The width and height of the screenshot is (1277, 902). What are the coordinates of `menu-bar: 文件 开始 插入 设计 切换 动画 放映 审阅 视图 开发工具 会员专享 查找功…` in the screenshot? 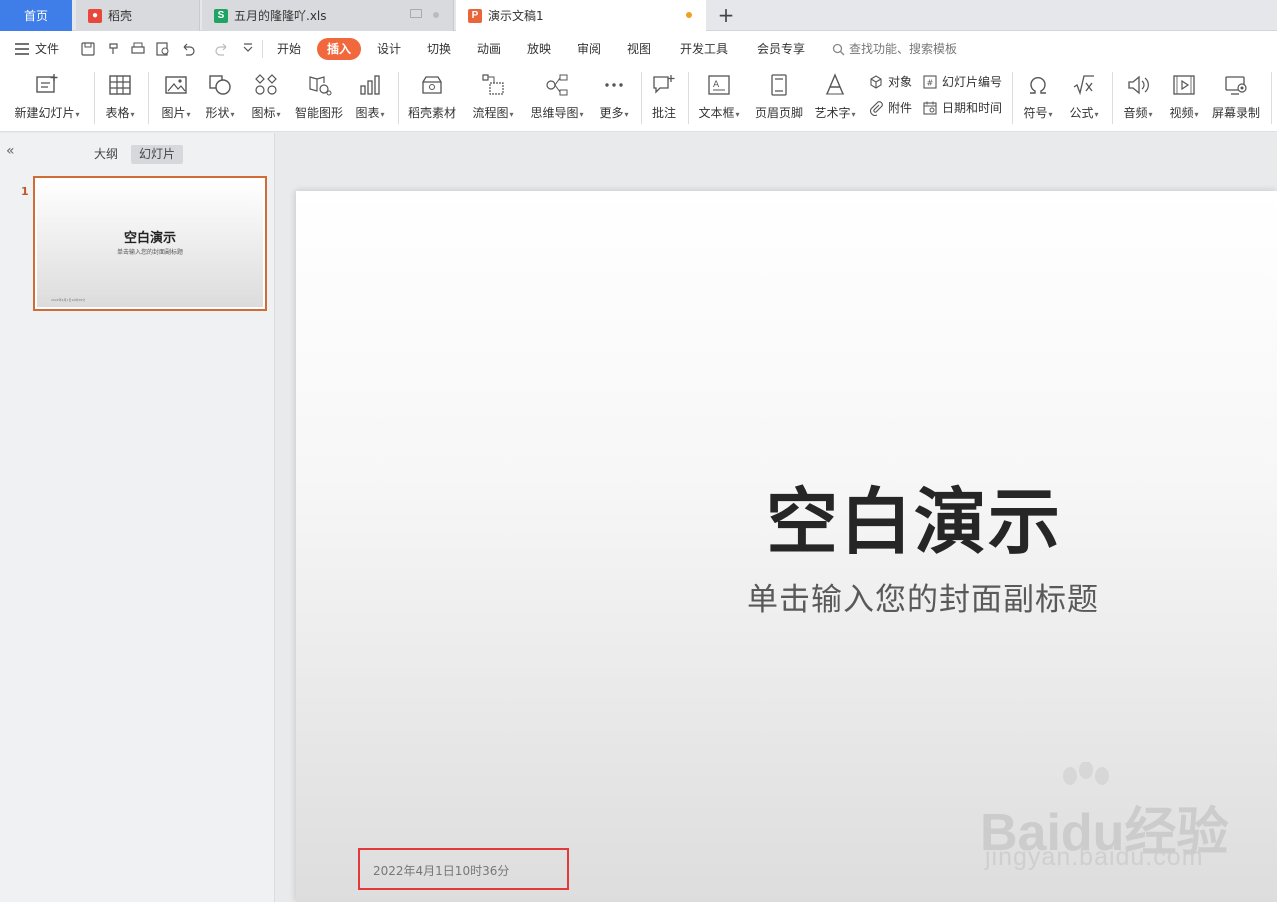 It's located at (638, 48).